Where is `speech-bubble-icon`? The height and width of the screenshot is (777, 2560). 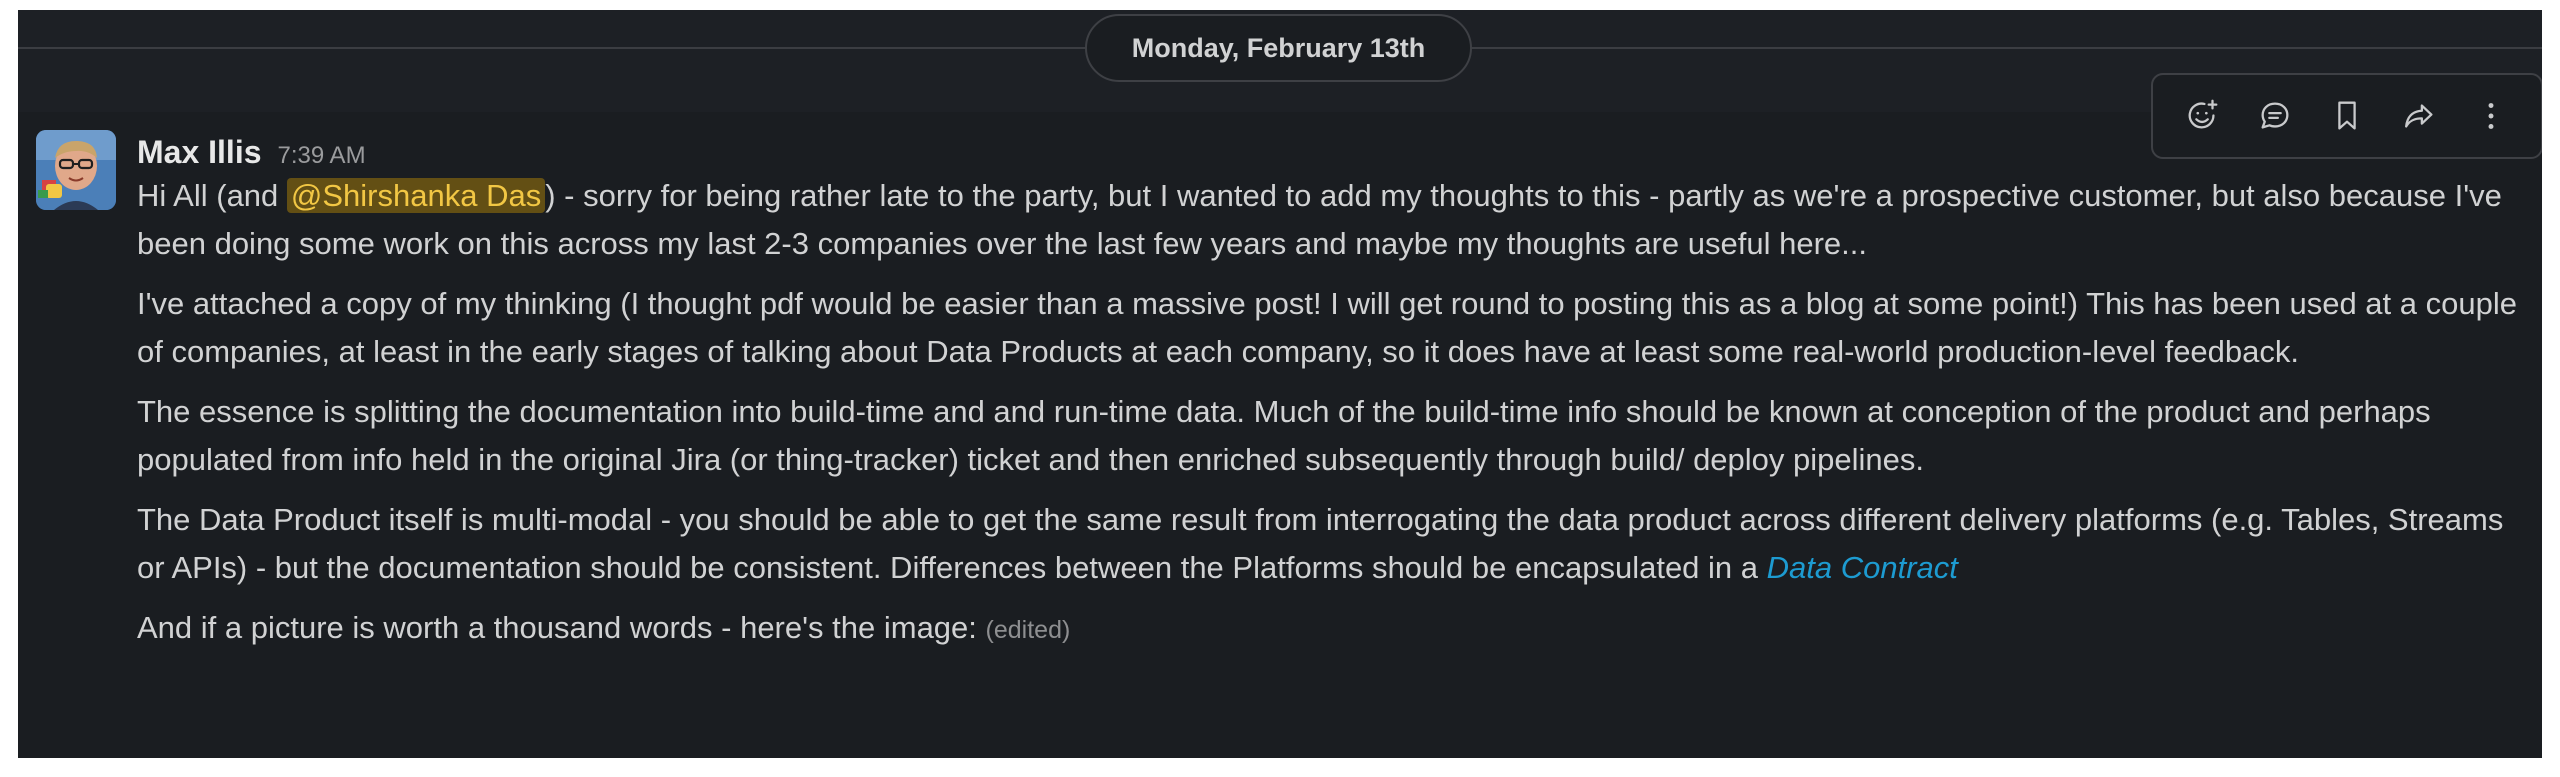 speech-bubble-icon is located at coordinates (2275, 115).